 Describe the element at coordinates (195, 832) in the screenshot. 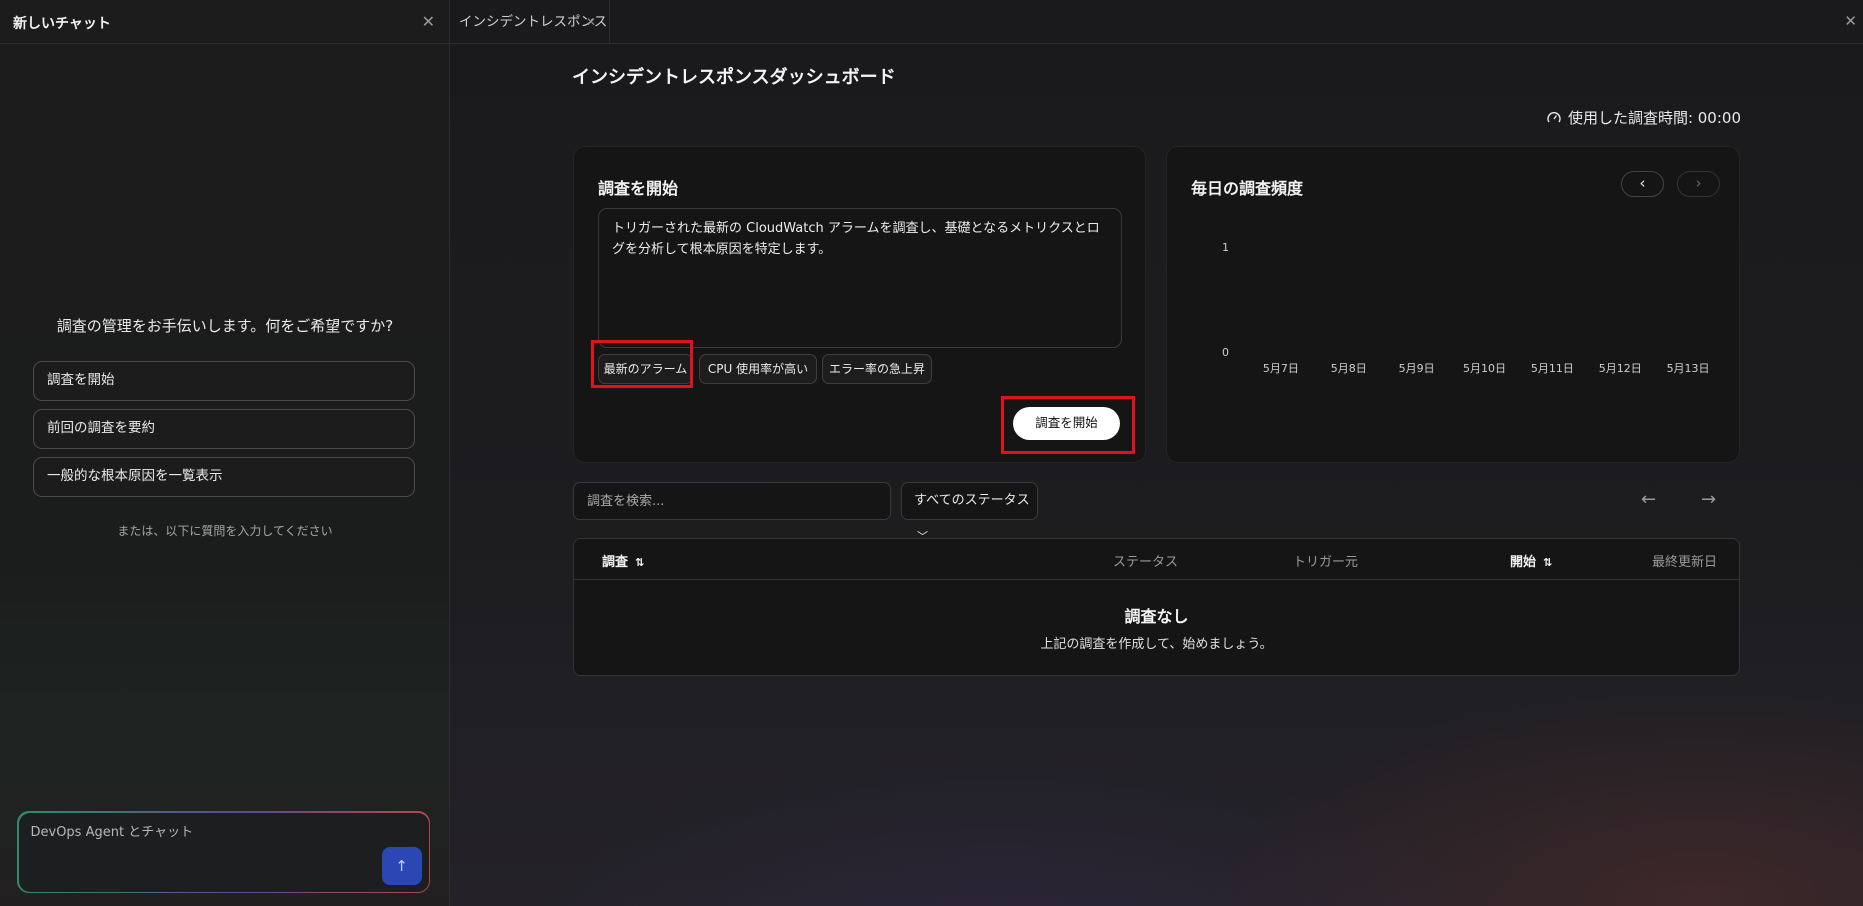

I see `chat-input` at that location.